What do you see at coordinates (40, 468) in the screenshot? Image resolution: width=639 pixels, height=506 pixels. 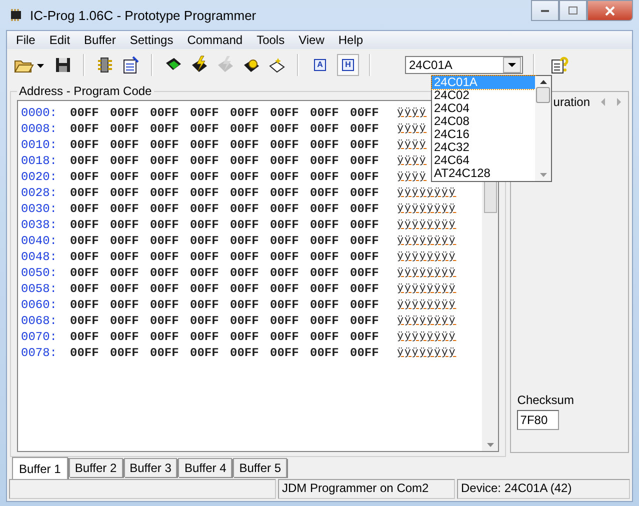 I see `buffer-tab: Buffer 1` at bounding box center [40, 468].